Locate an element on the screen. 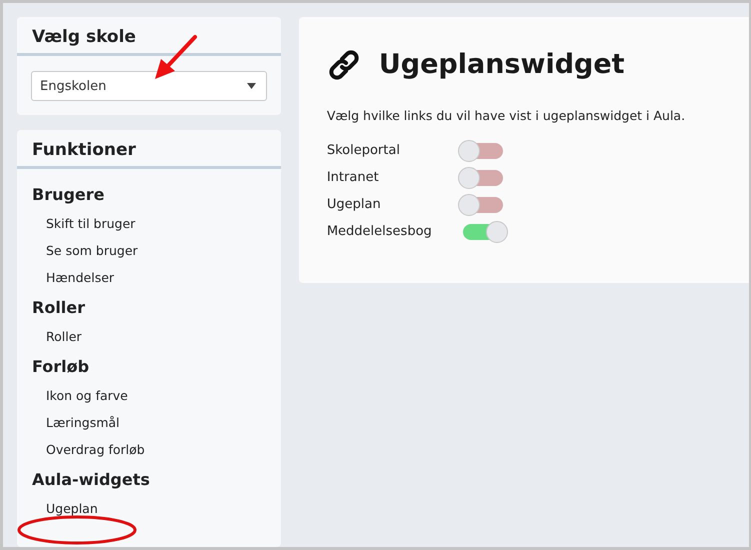 Image resolution: width=751 pixels, height=550 pixels. description-text: Vælg hvilke links du vil have vist i ugeplanswidget i Aula. is located at coordinates (506, 115).